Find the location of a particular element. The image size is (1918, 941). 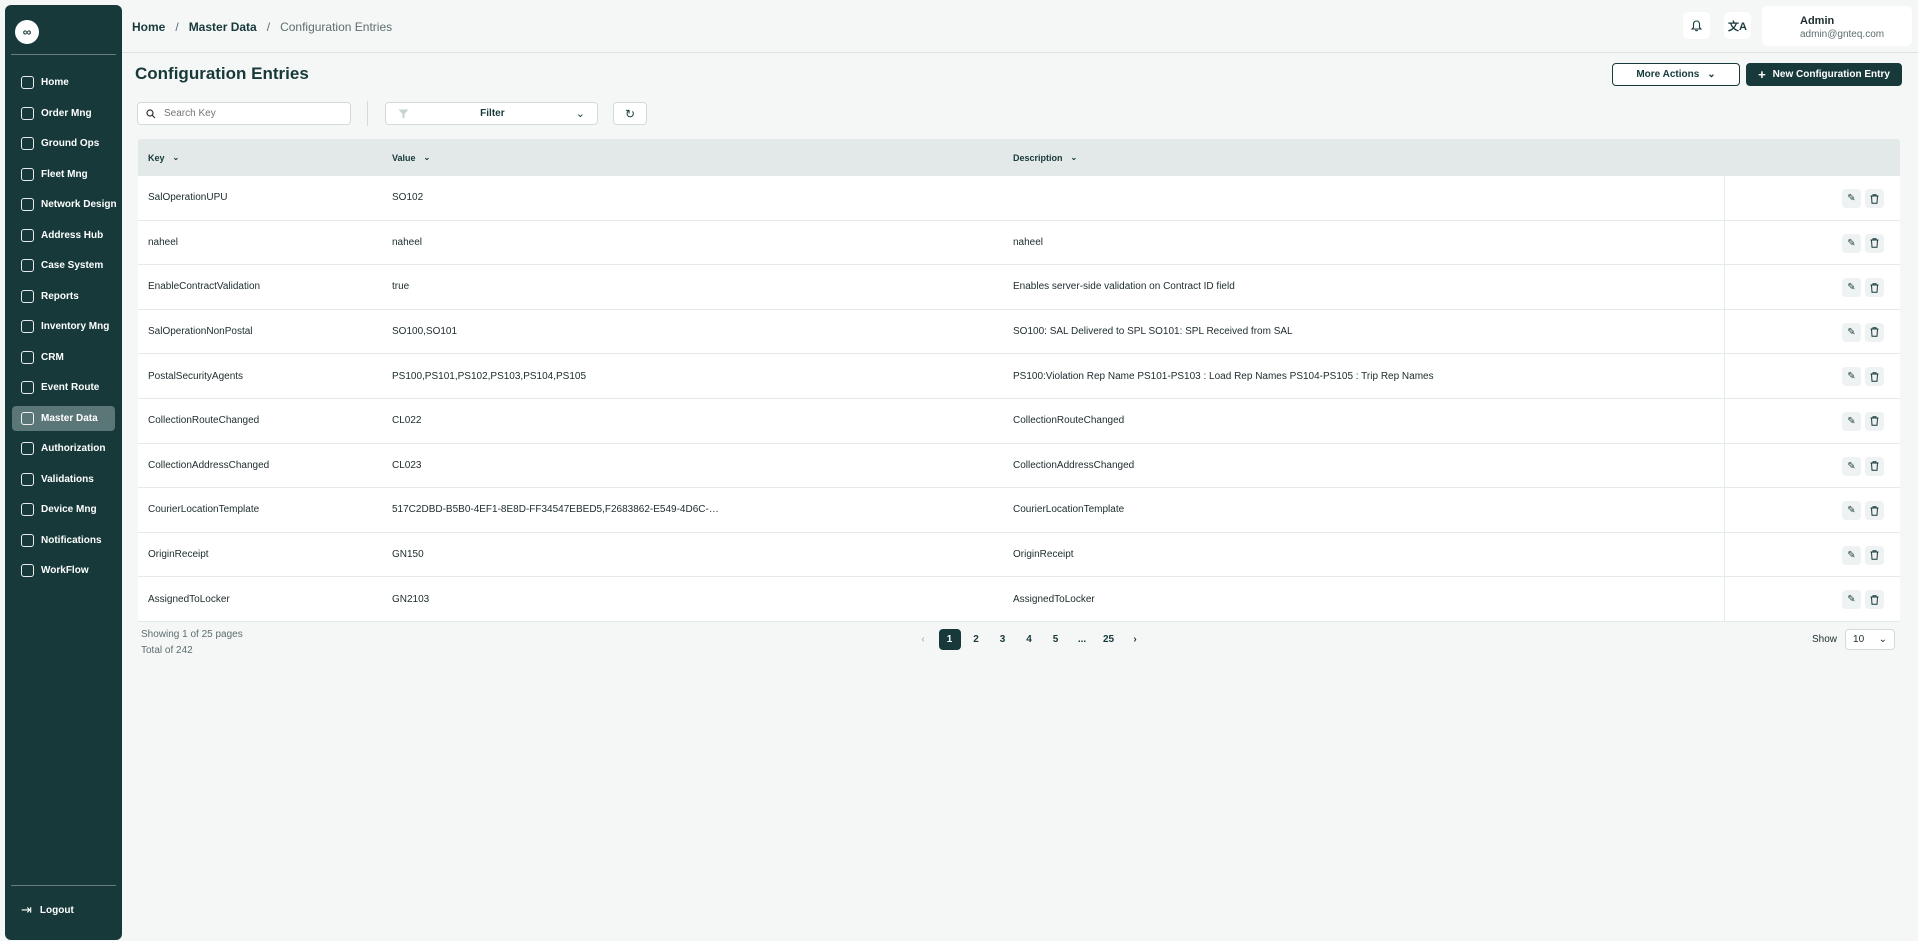

sidebar-item-address-hub: Address Hub is located at coordinates (63, 236).